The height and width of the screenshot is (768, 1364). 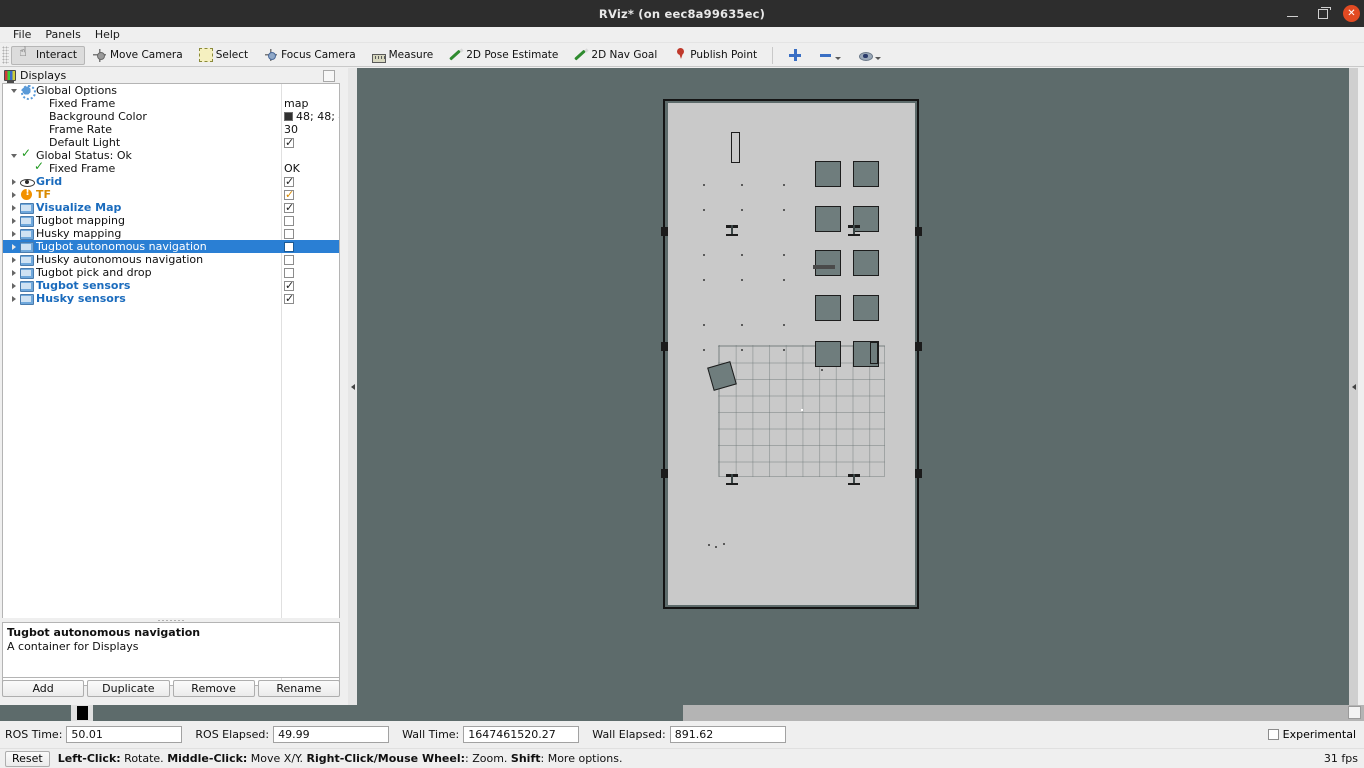 What do you see at coordinates (615, 55) in the screenshot?
I see `tool-2d-nav-goal: 2D Nav Goal` at bounding box center [615, 55].